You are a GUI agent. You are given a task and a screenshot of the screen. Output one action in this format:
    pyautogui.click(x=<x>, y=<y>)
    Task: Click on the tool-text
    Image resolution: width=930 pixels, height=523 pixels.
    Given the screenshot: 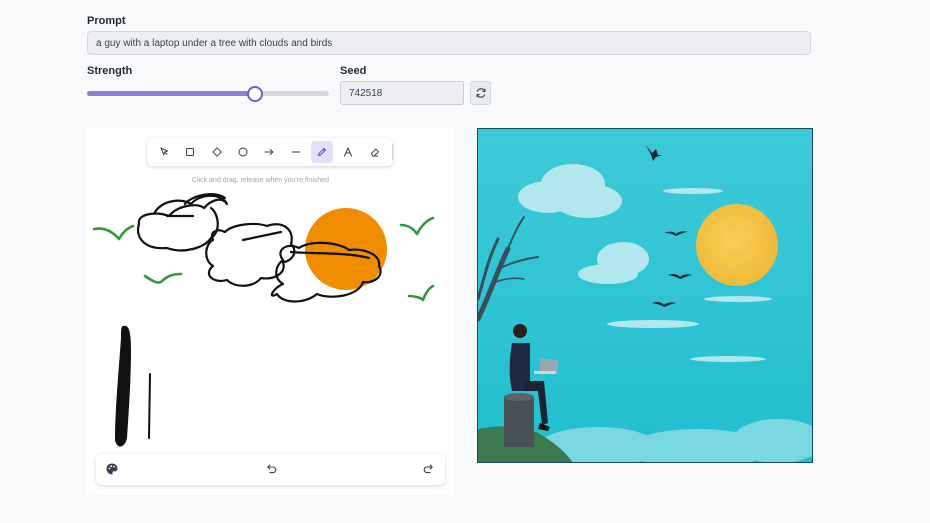 What is the action you would take?
    pyautogui.click(x=348, y=152)
    